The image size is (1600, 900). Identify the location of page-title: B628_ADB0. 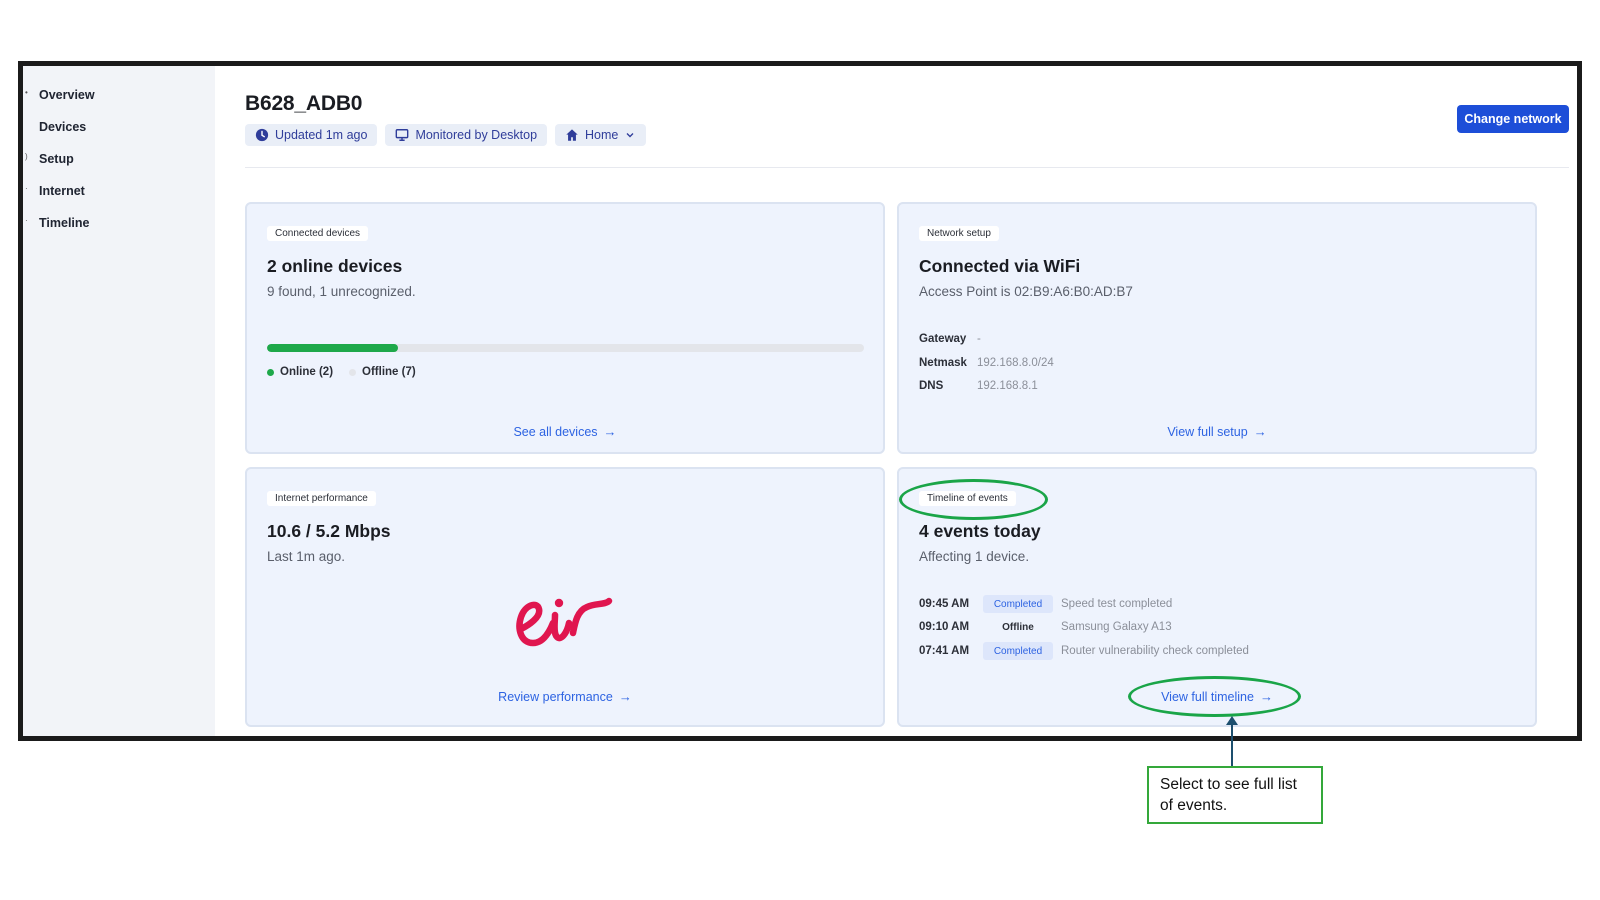
(304, 103).